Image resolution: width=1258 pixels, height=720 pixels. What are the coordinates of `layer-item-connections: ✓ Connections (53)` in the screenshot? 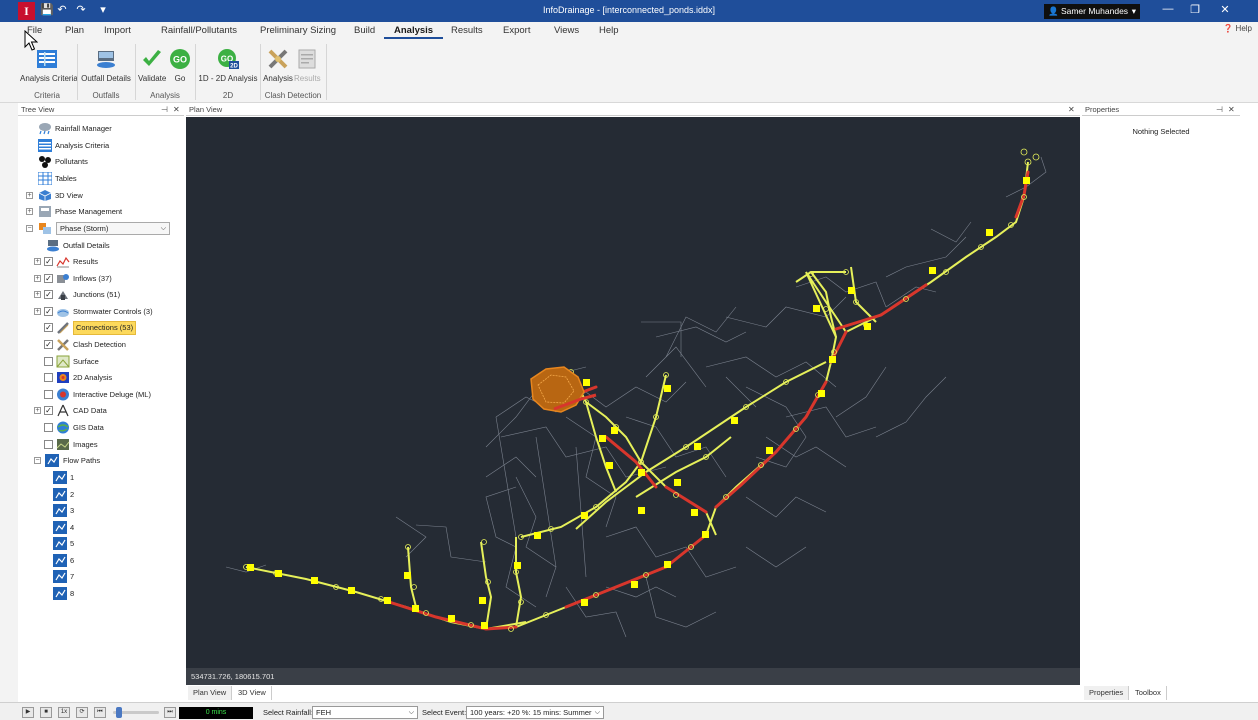 It's located at (104, 328).